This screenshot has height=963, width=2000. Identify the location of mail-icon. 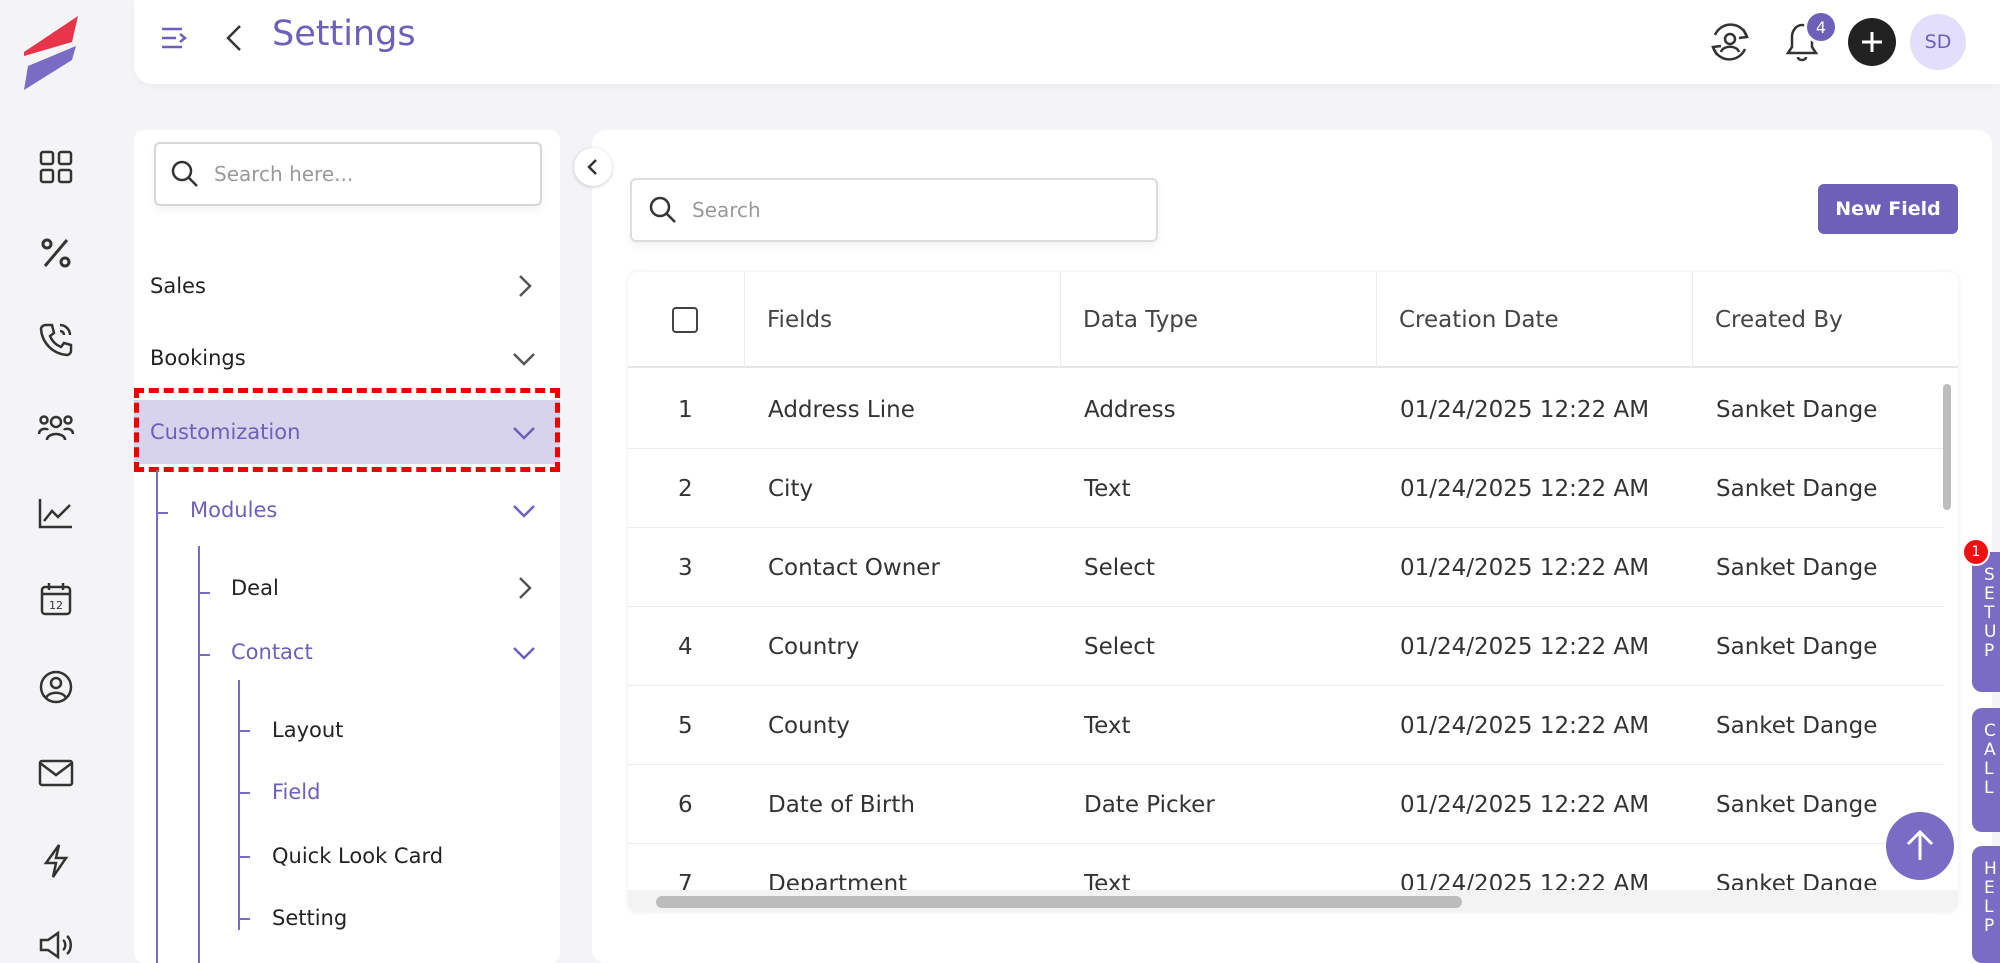
(56, 773).